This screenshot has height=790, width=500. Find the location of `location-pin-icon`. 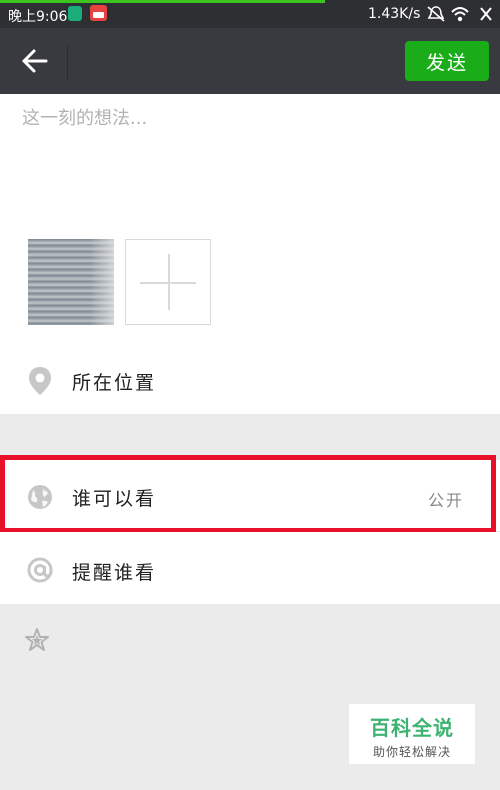

location-pin-icon is located at coordinates (40, 381).